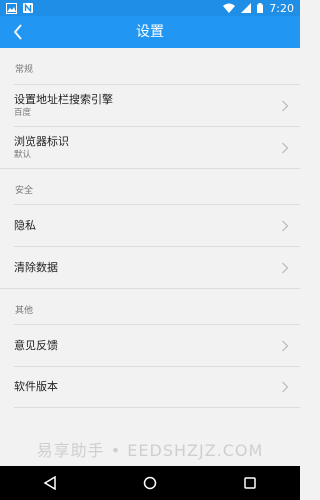 Image resolution: width=320 pixels, height=500 pixels. Describe the element at coordinates (157, 267) in the screenshot. I see `settings-item-clear-data: 清除数据` at that location.